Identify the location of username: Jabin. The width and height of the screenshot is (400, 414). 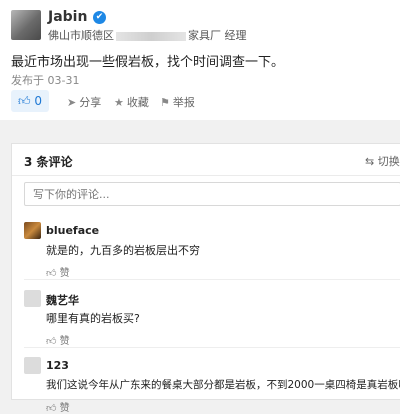
(67, 17).